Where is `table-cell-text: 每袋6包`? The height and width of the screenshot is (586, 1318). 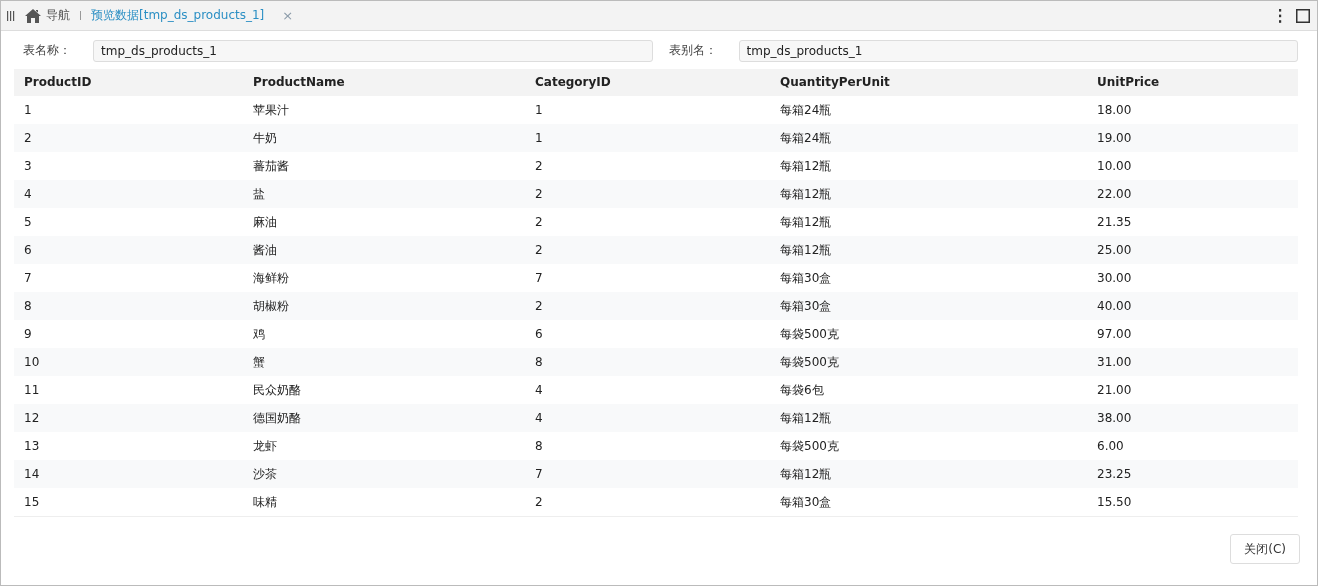
table-cell-text: 每袋6包 is located at coordinates (802, 390).